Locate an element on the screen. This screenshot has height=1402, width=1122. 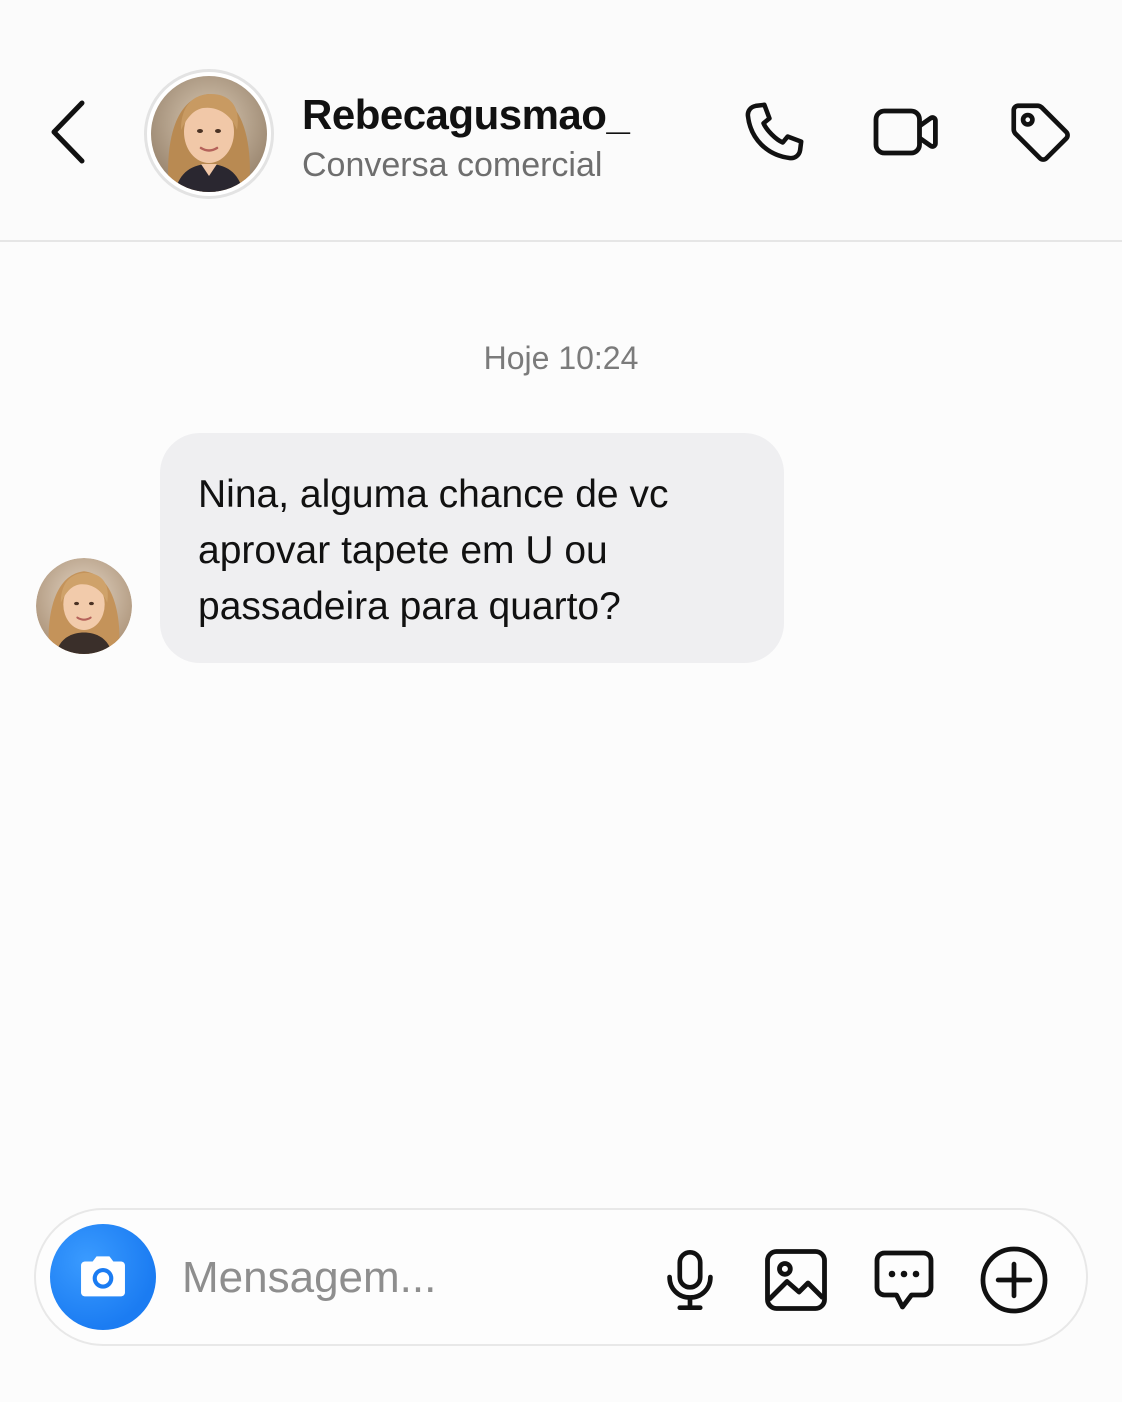
video-call-button is located at coordinates (906, 132).